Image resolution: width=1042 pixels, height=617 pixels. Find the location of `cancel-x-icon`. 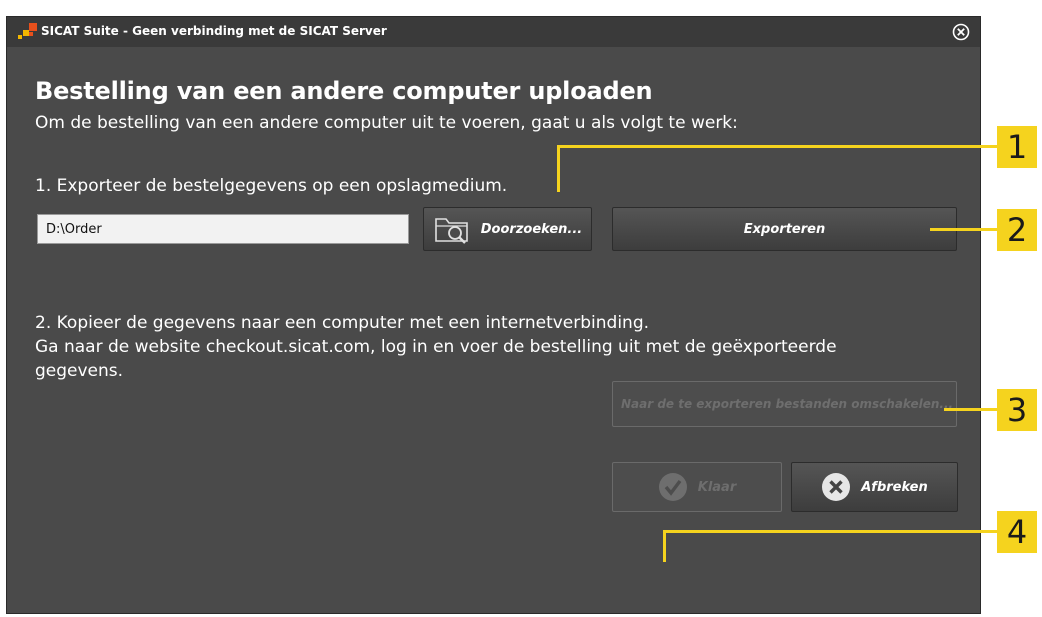

cancel-x-icon is located at coordinates (836, 487).